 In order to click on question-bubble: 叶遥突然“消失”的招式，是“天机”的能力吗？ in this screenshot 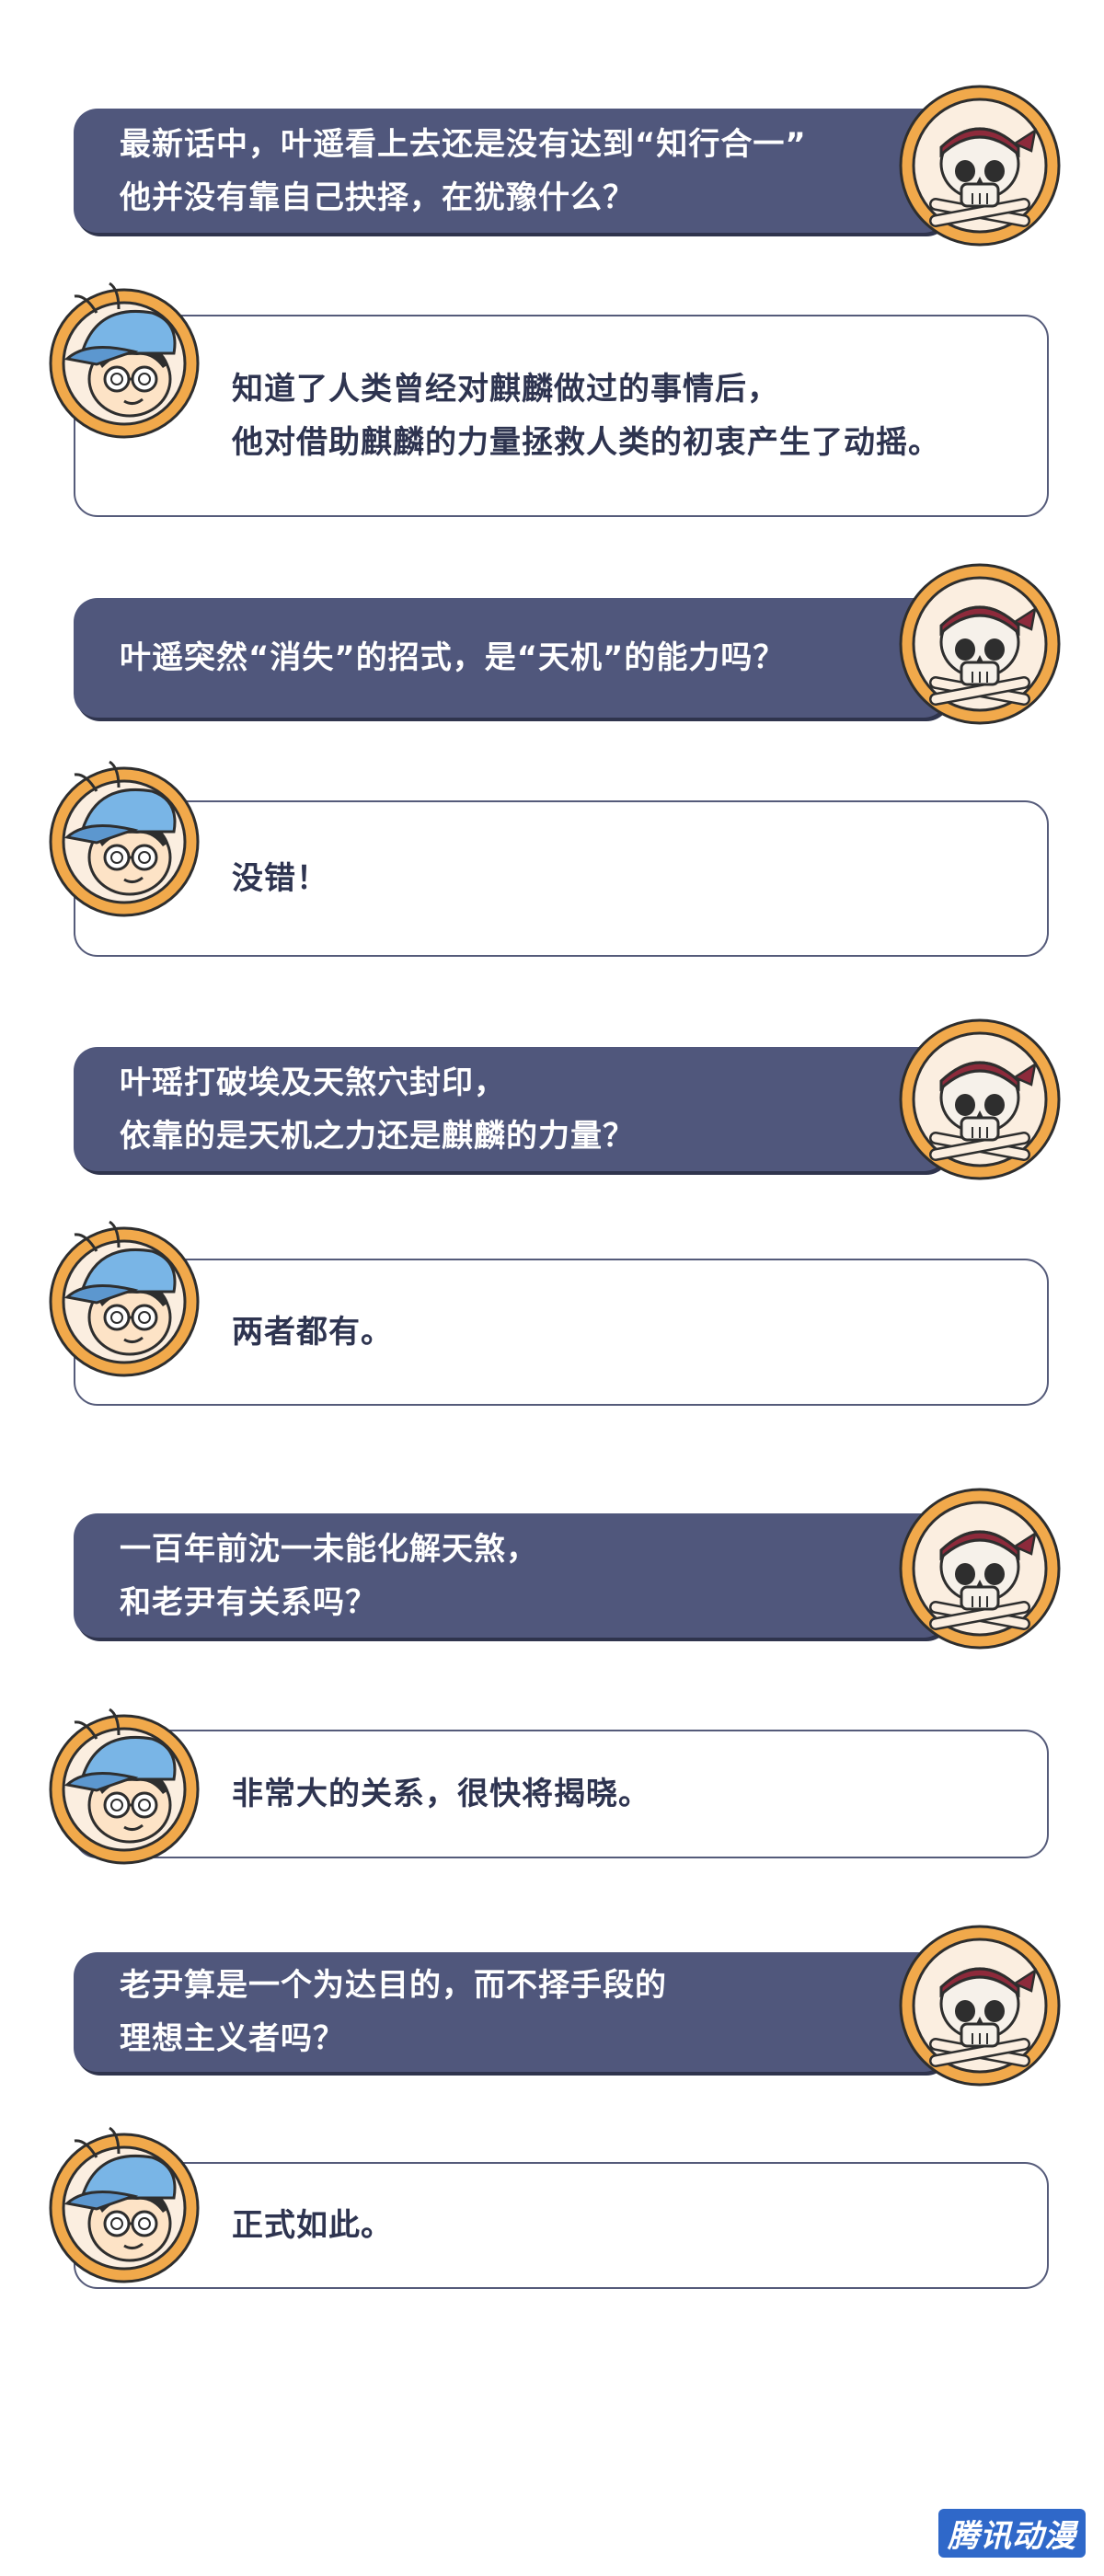, I will do `click(511, 658)`.